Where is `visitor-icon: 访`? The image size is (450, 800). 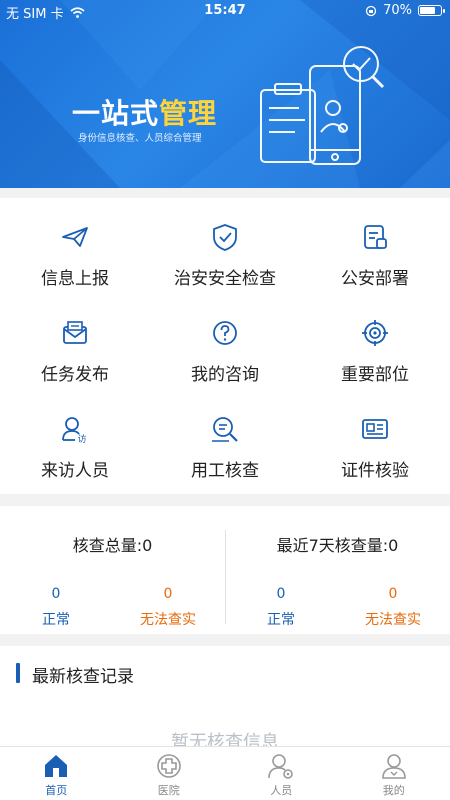 visitor-icon: 访 is located at coordinates (74, 430).